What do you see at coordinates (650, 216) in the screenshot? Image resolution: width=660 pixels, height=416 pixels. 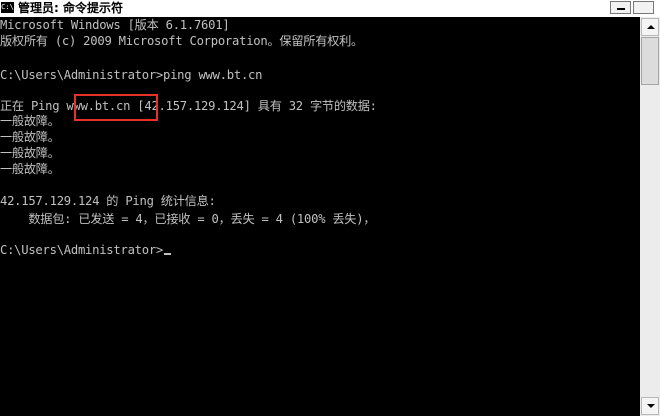 I see `vertical-scrollbar` at bounding box center [650, 216].